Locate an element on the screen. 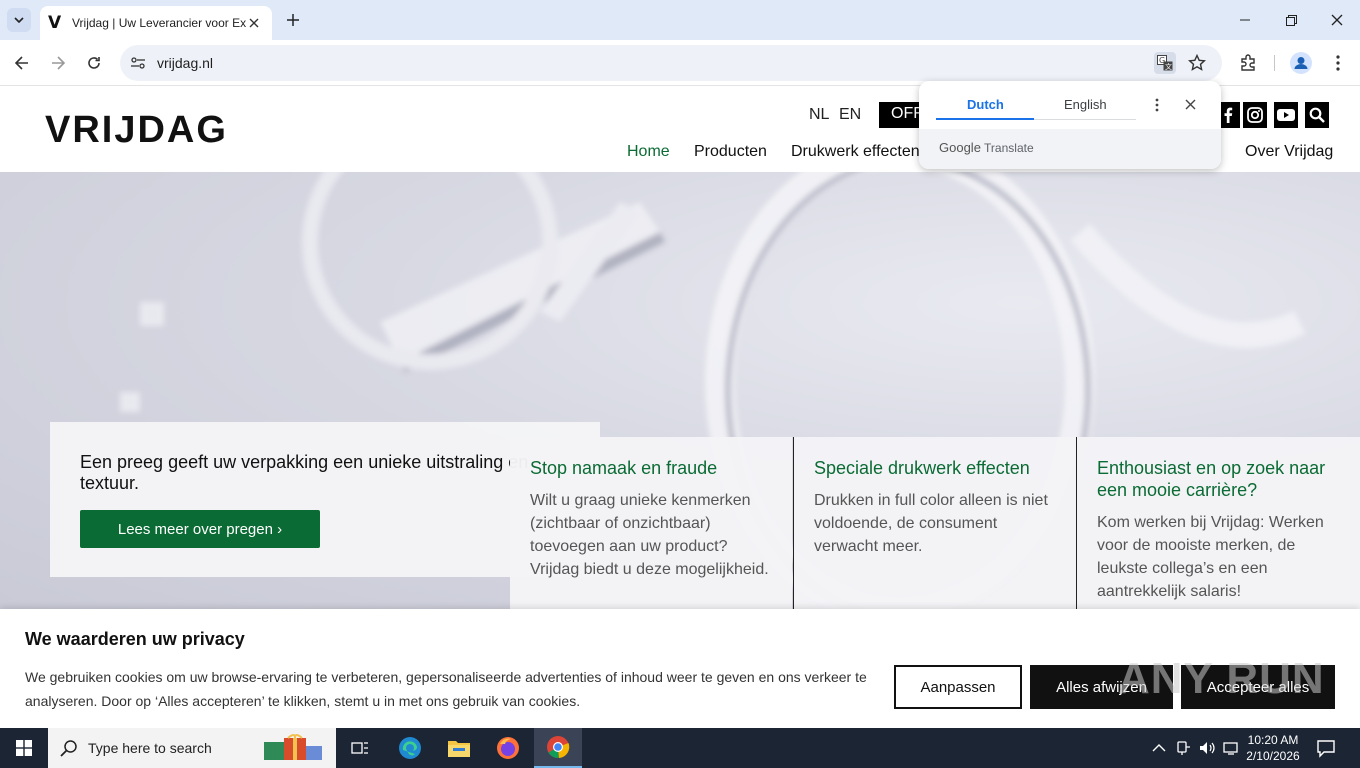 This screenshot has height=768, width=1360. tab-search-button is located at coordinates (19, 20).